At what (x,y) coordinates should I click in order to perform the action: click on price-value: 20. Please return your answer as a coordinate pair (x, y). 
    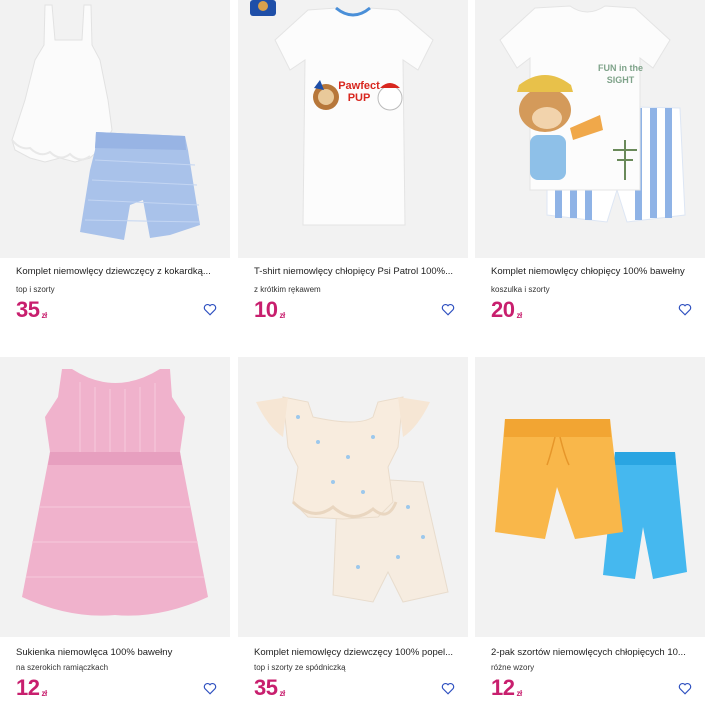
    Looking at the image, I should click on (503, 309).